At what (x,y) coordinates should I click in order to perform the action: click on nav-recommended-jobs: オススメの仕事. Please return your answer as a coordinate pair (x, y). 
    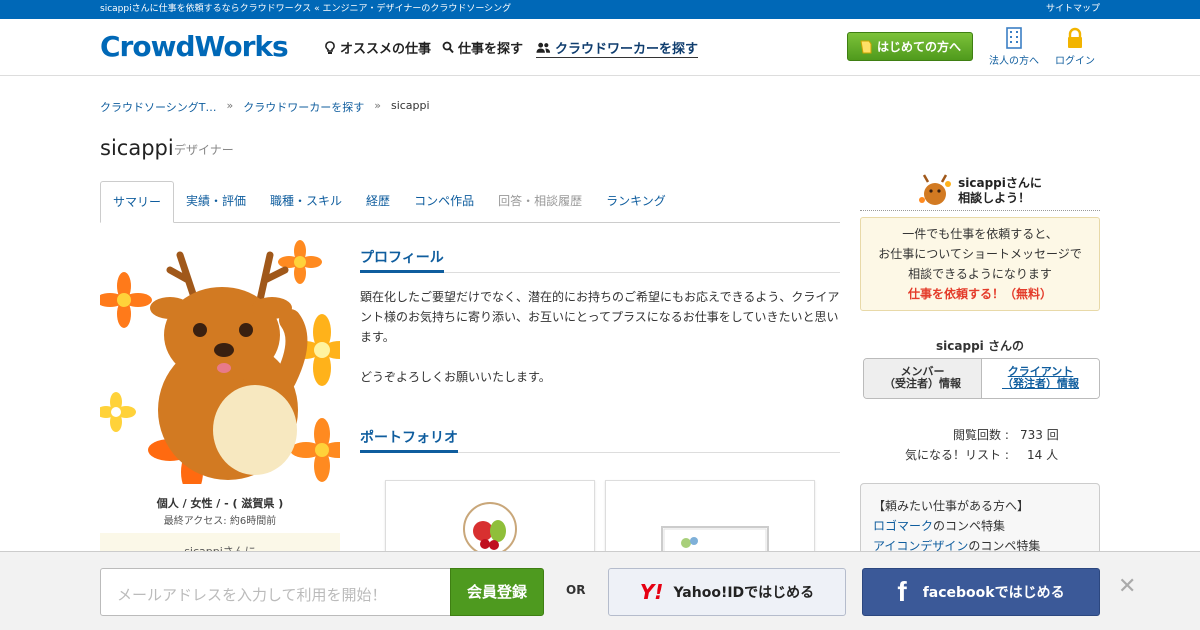
    Looking at the image, I should click on (377, 47).